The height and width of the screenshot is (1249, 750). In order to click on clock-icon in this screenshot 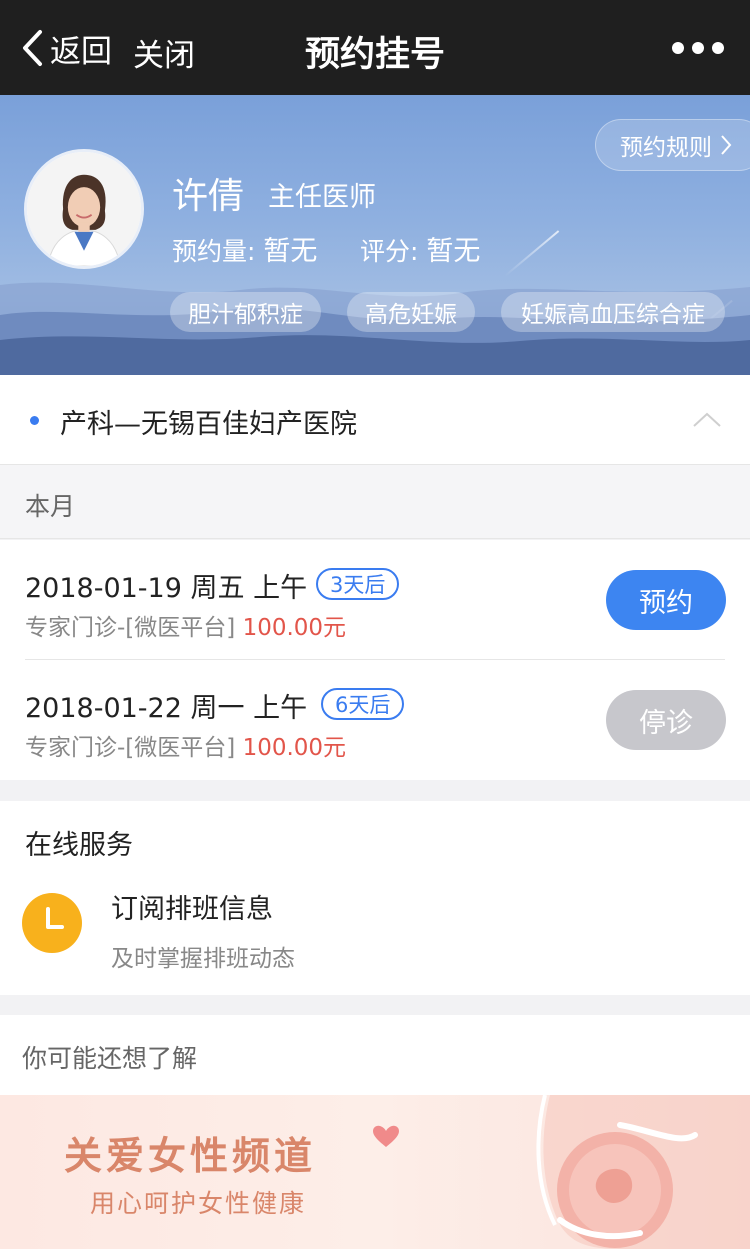, I will do `click(52, 923)`.